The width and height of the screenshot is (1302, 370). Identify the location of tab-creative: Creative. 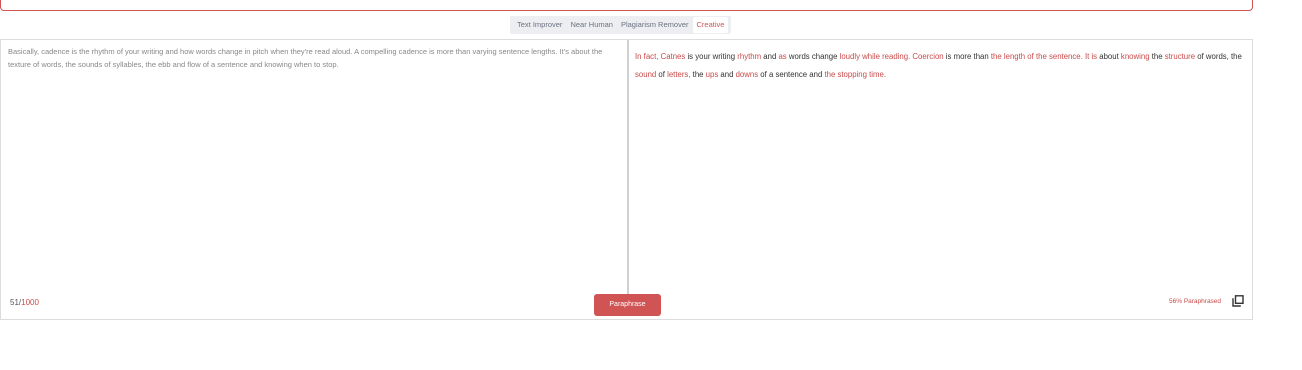
(710, 25).